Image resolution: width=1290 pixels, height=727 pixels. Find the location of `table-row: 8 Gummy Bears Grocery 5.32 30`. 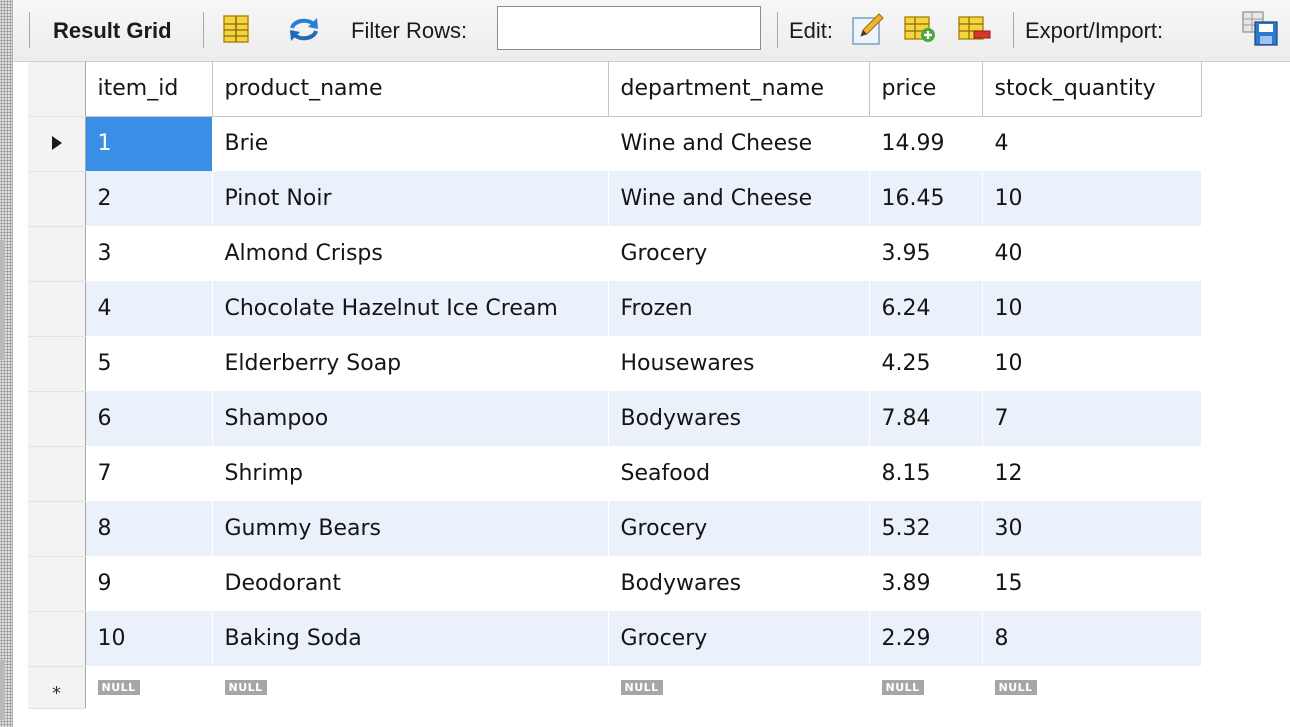

table-row: 8 Gummy Bears Grocery 5.32 30 is located at coordinates (615, 529).